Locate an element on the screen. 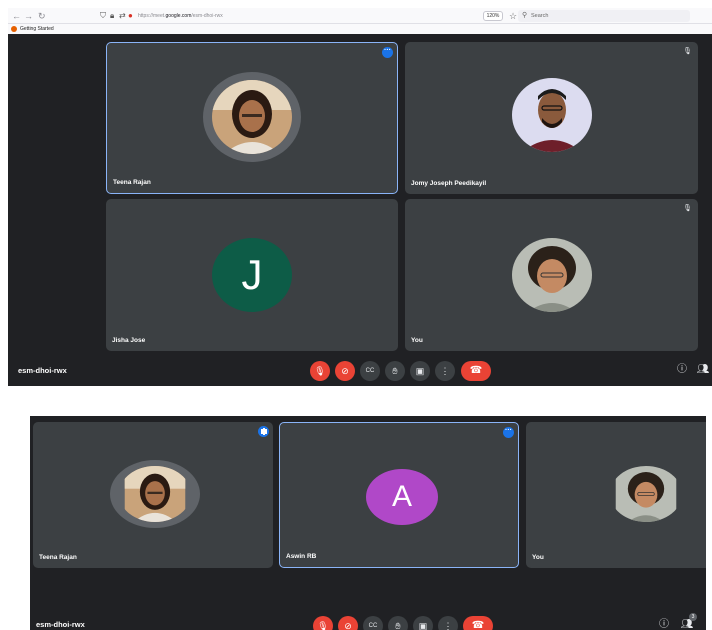  people-icon: 👥︎ is located at coordinates (703, 370).